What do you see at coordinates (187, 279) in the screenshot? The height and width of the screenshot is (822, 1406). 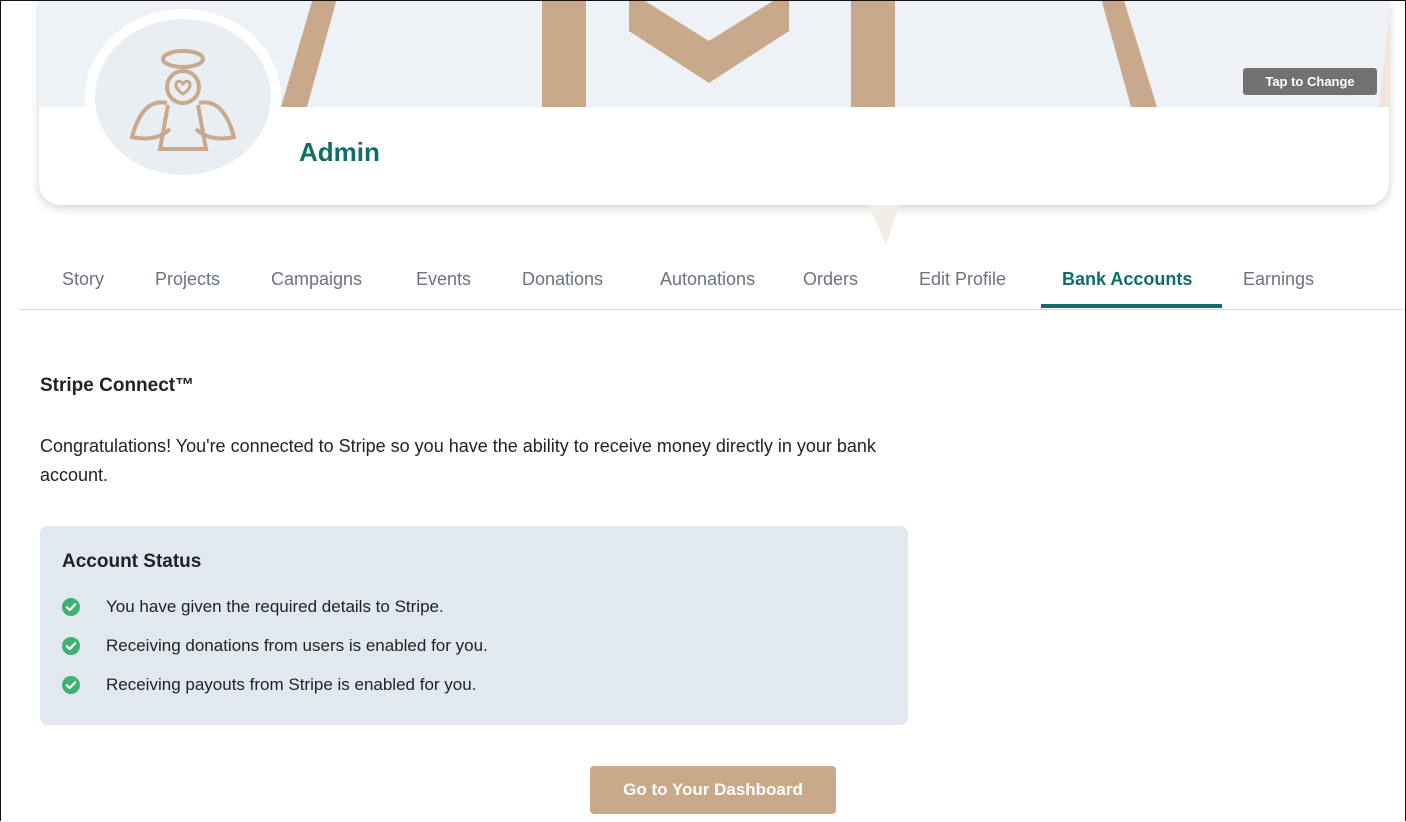 I see `tab-projects: Projects` at bounding box center [187, 279].